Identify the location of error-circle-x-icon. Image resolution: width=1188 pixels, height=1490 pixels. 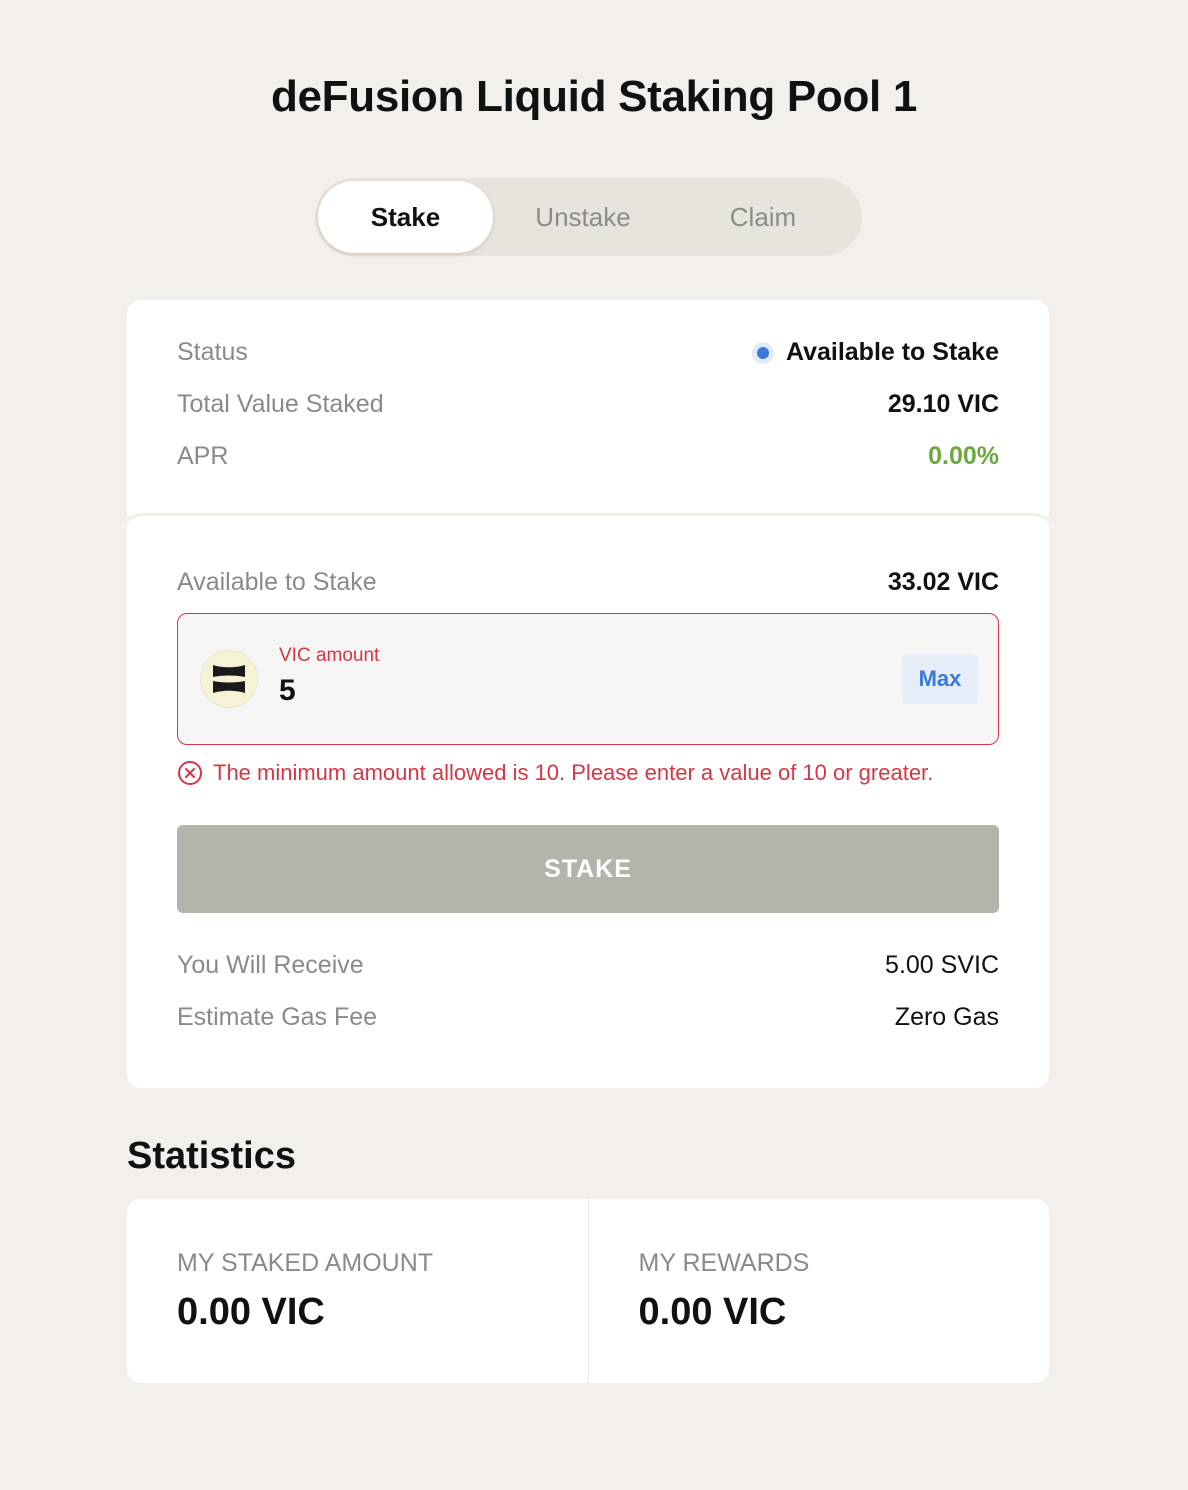
(190, 773).